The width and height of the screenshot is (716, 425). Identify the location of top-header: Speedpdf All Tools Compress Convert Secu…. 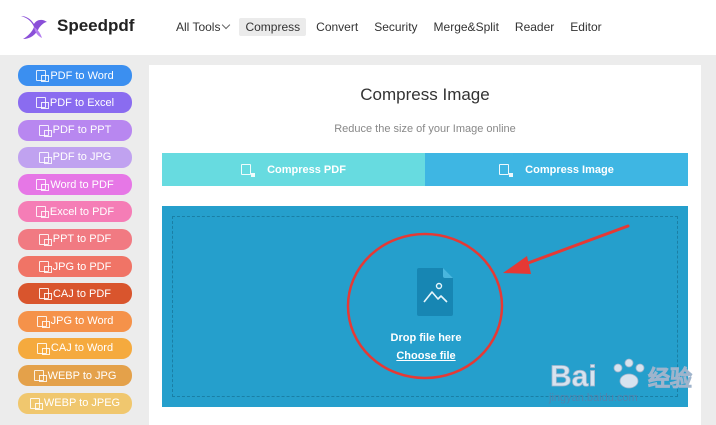
(358, 27).